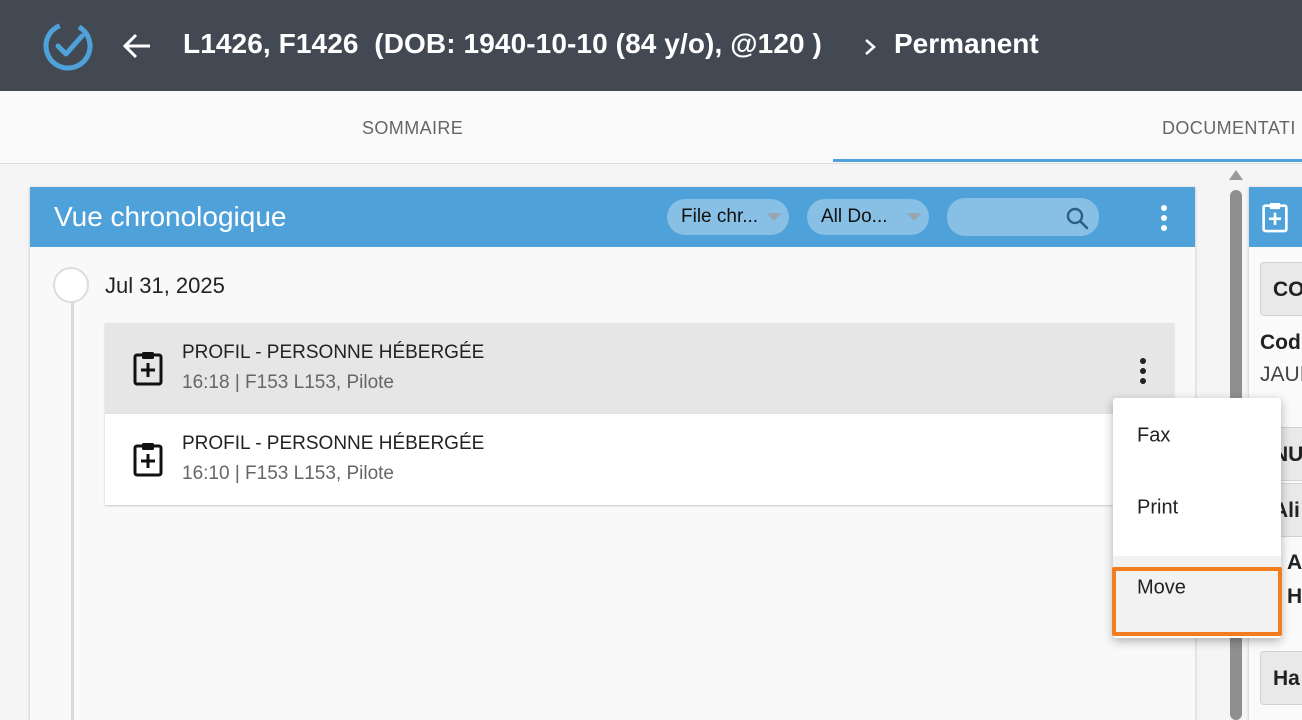  I want to click on section-button-label: CO, so click(1287, 289).